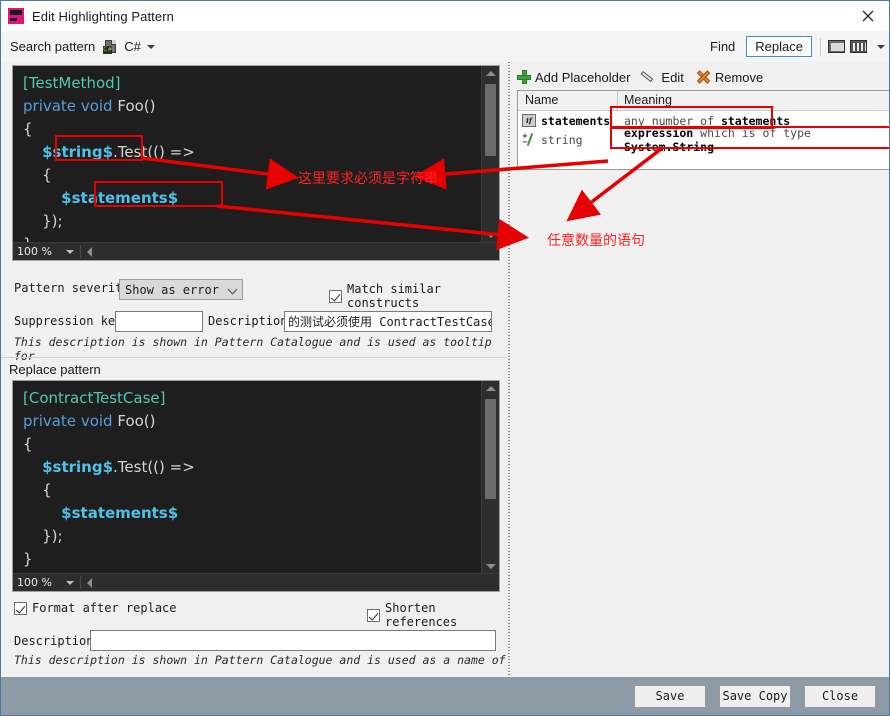 This screenshot has height=716, width=890. I want to click on chevron-down-icon-toolbar, so click(881, 46).